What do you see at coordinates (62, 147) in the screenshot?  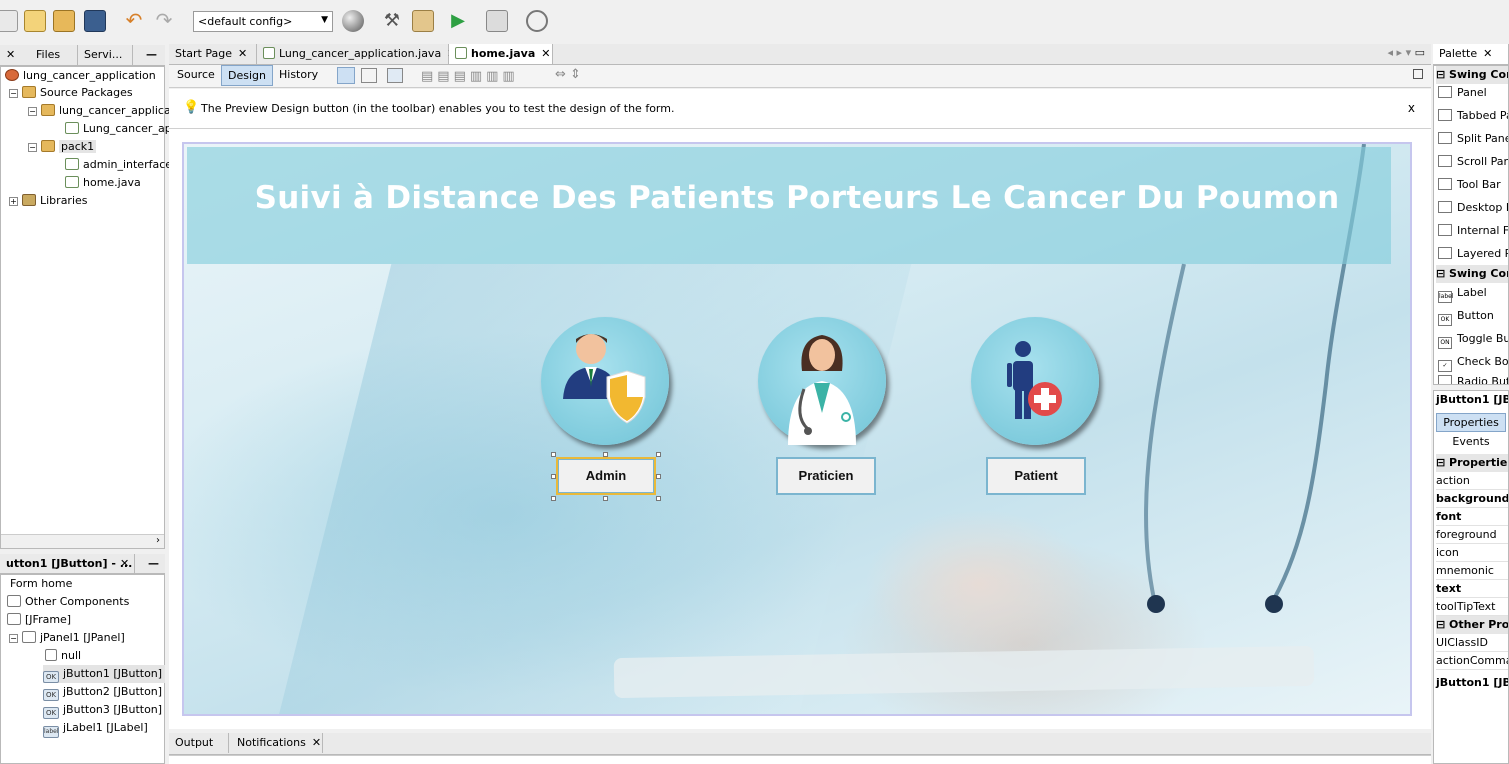 I see `tree-node-pack1: − pack1` at bounding box center [62, 147].